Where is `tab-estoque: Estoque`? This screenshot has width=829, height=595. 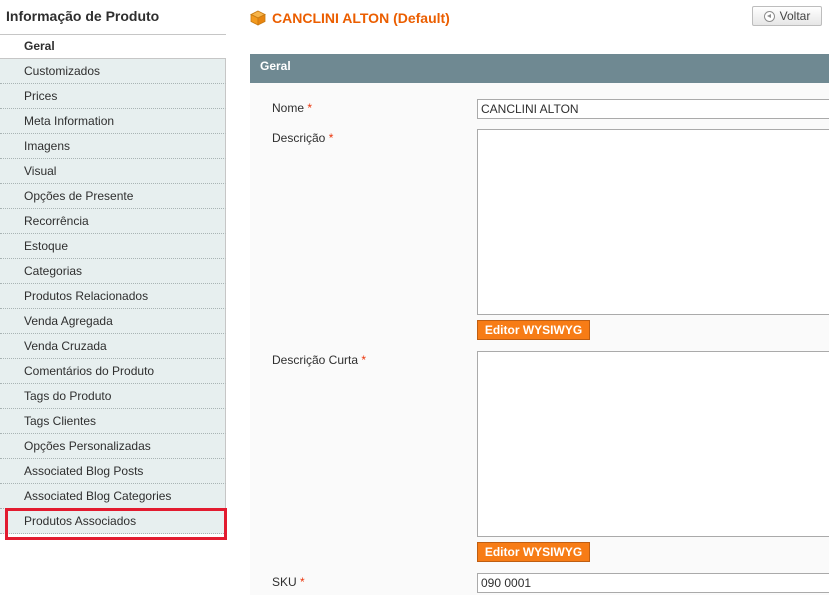
tab-estoque: Estoque is located at coordinates (113, 246).